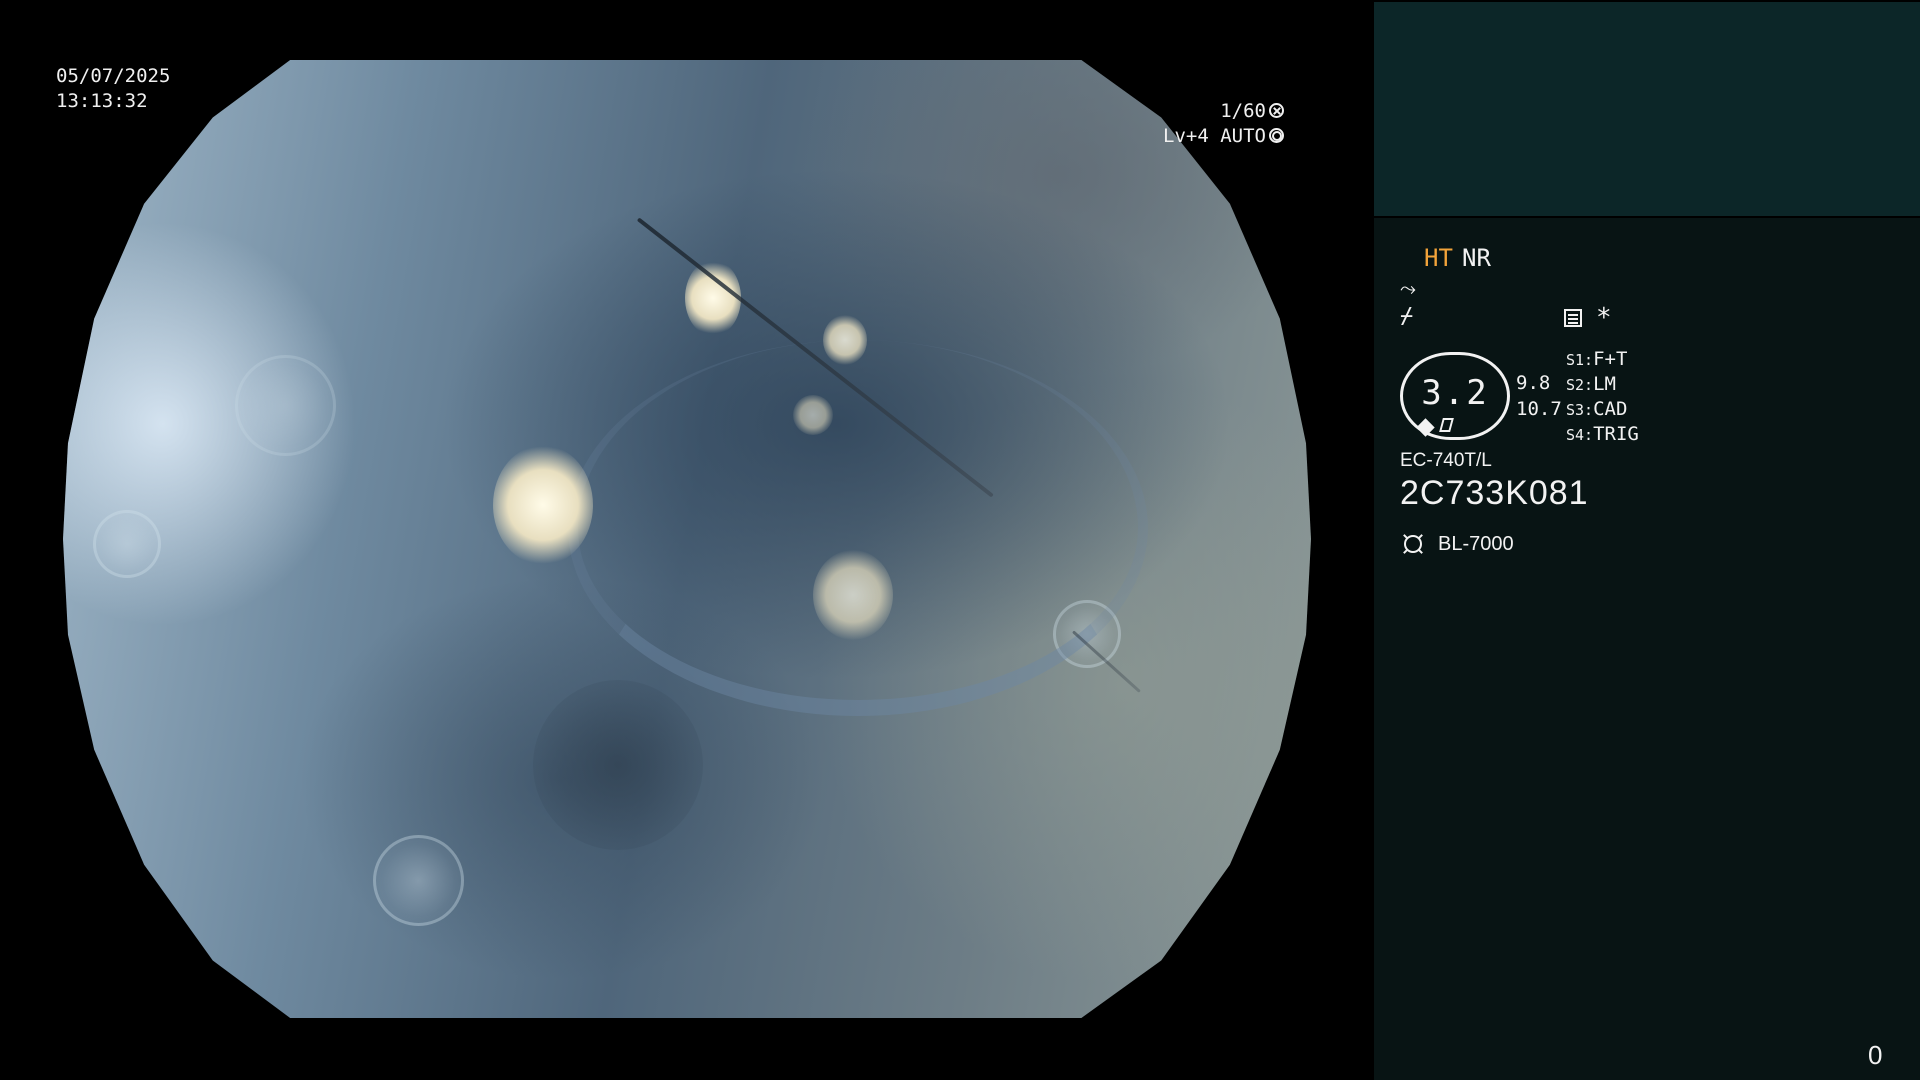 The width and height of the screenshot is (1920, 1080). What do you see at coordinates (1214, 136) in the screenshot?
I see `level-text: Lv+4 AUTO` at bounding box center [1214, 136].